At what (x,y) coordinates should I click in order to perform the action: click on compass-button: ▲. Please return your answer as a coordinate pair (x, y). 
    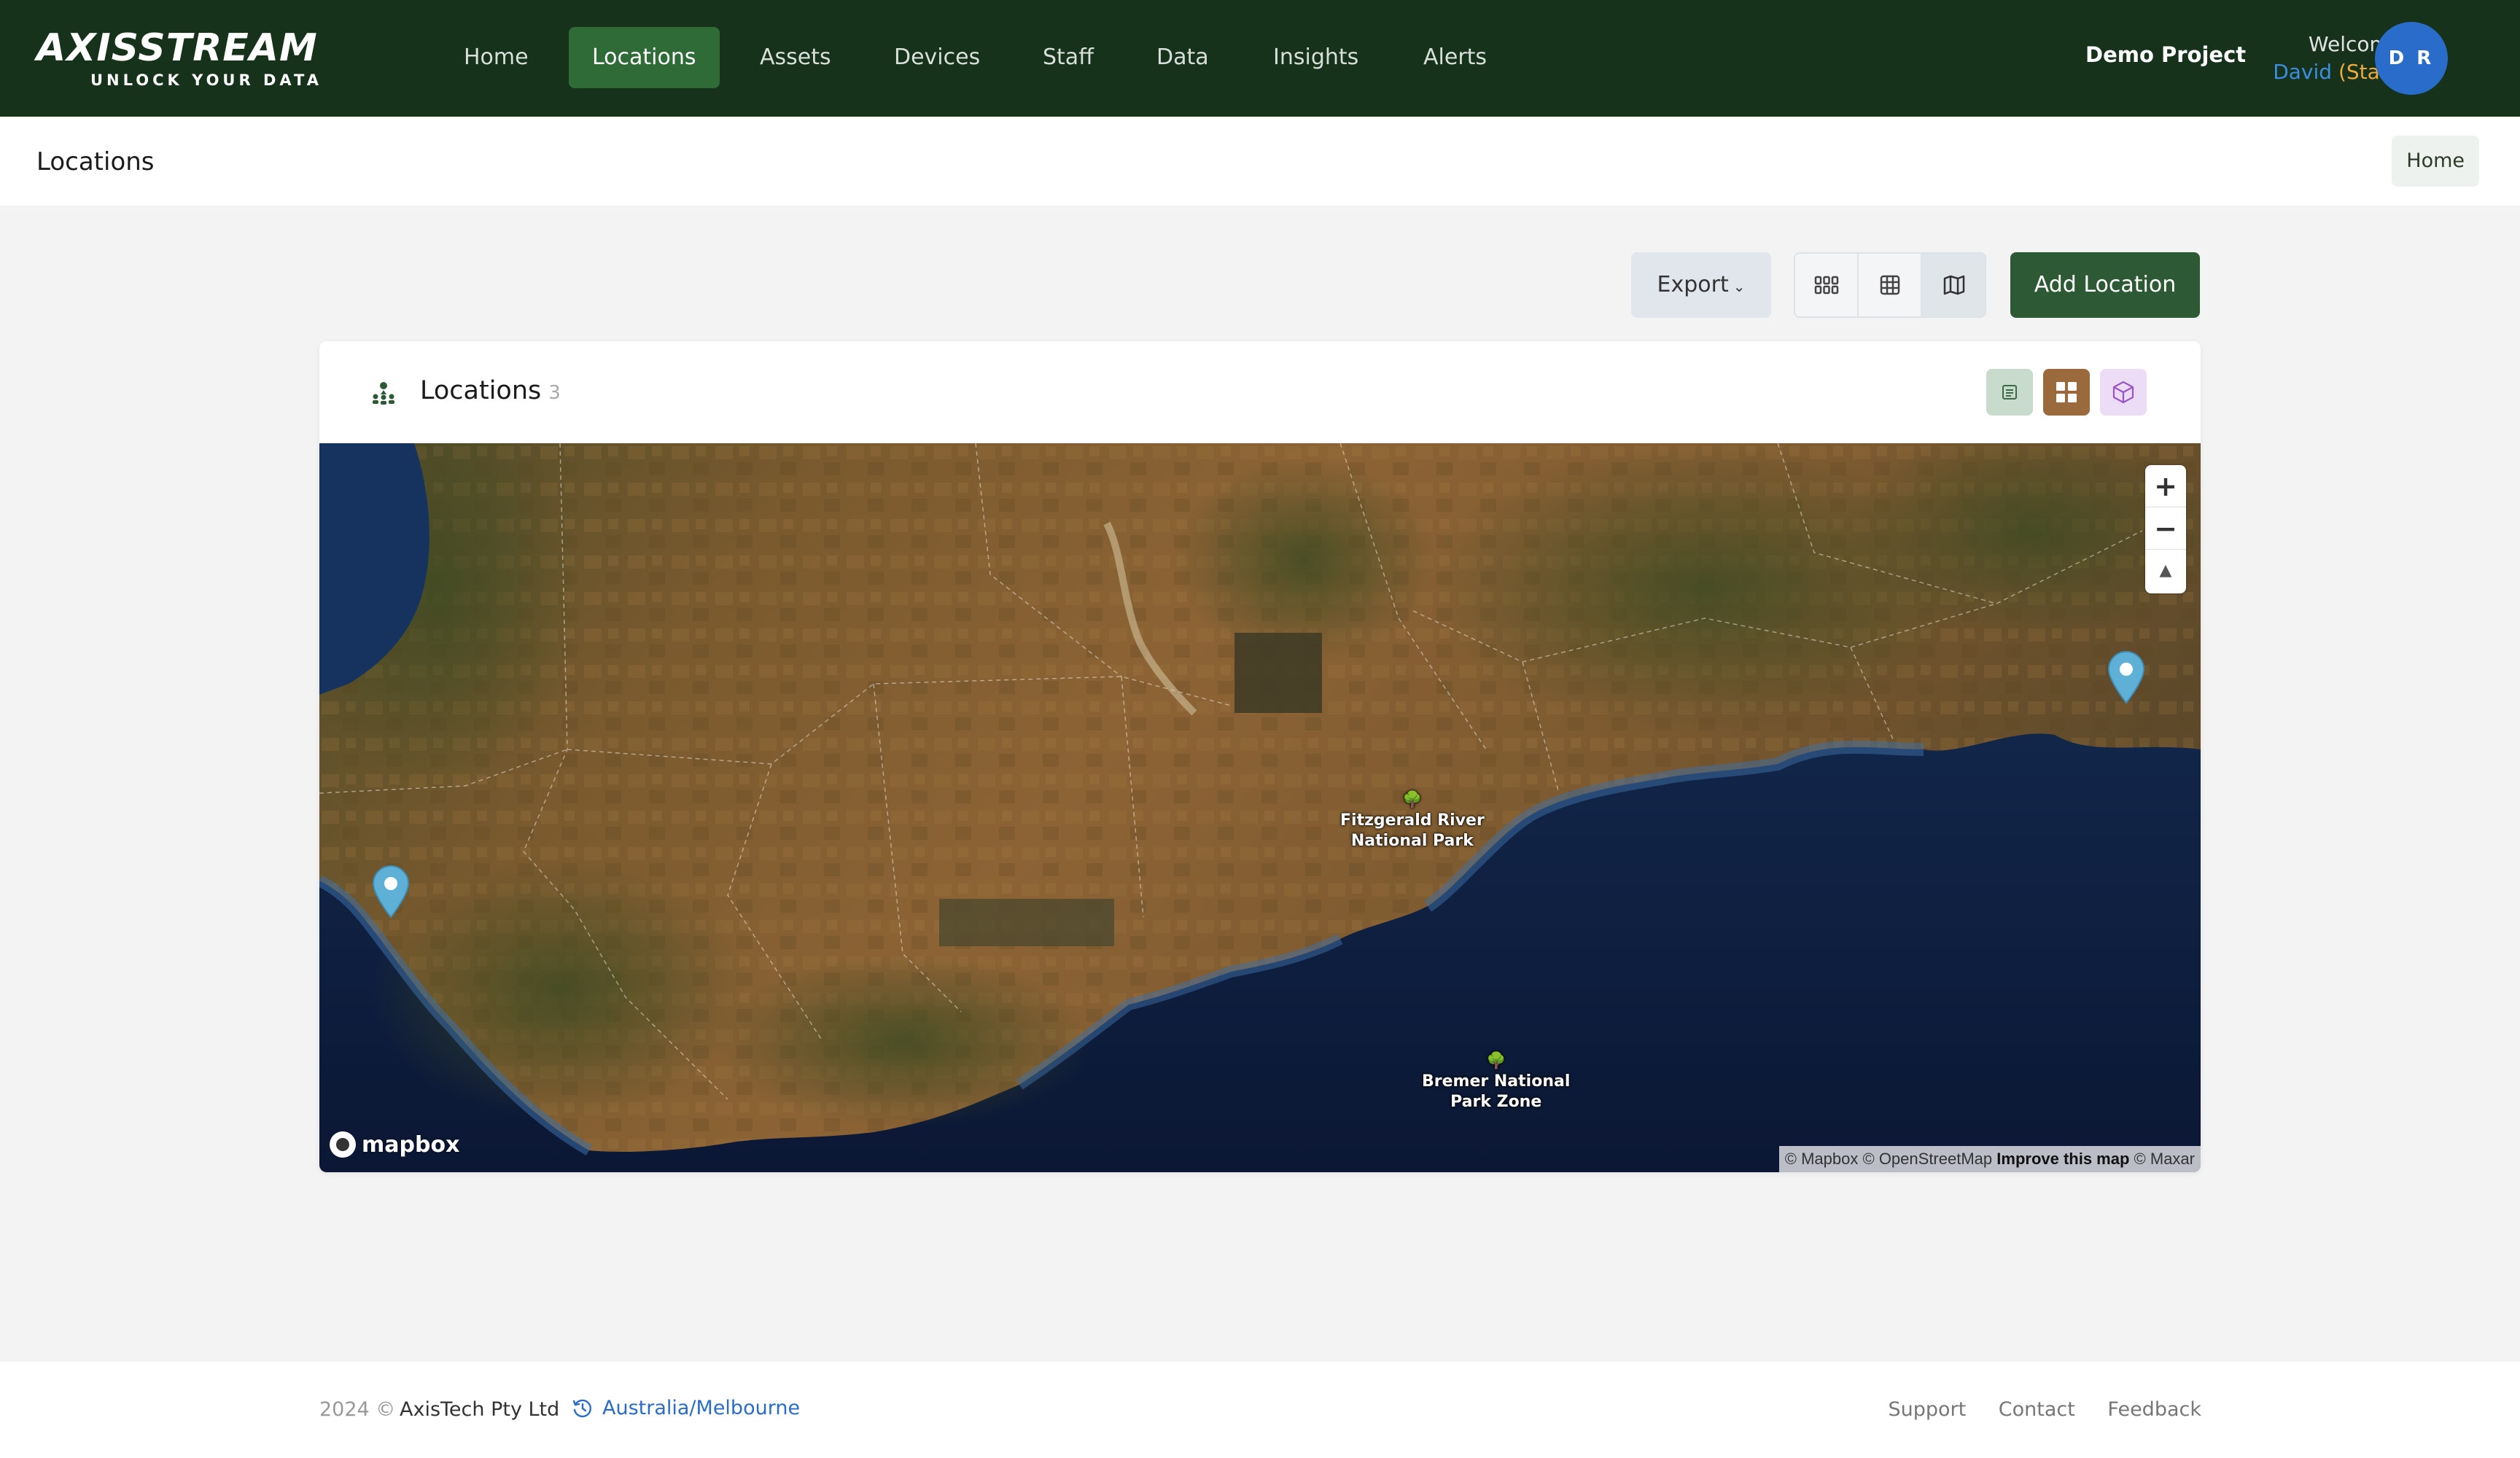
    Looking at the image, I should click on (2165, 571).